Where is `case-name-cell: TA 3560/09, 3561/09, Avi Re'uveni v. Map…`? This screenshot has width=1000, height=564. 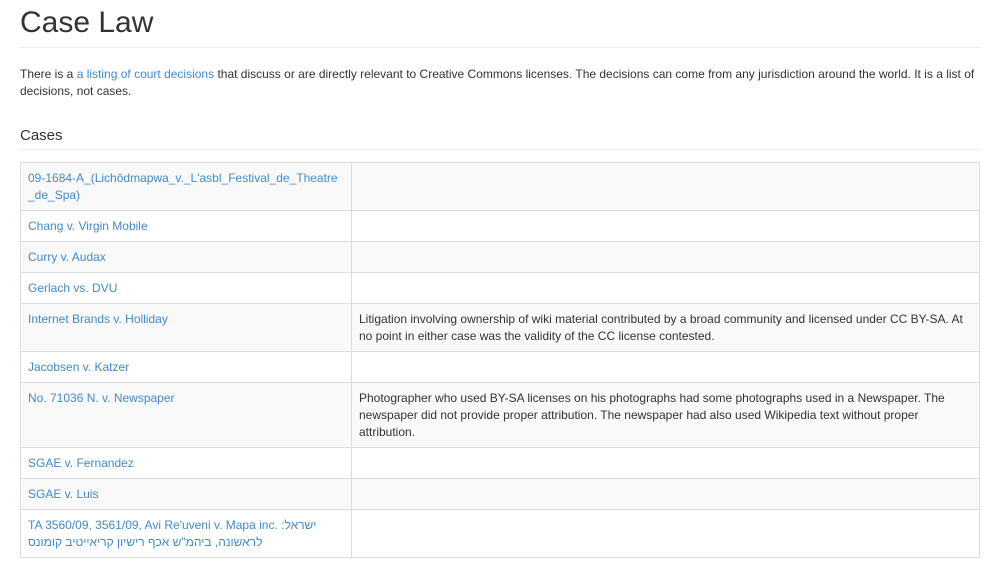 case-name-cell: TA 3560/09, 3561/09, Avi Re'uveni v. Map… is located at coordinates (186, 533).